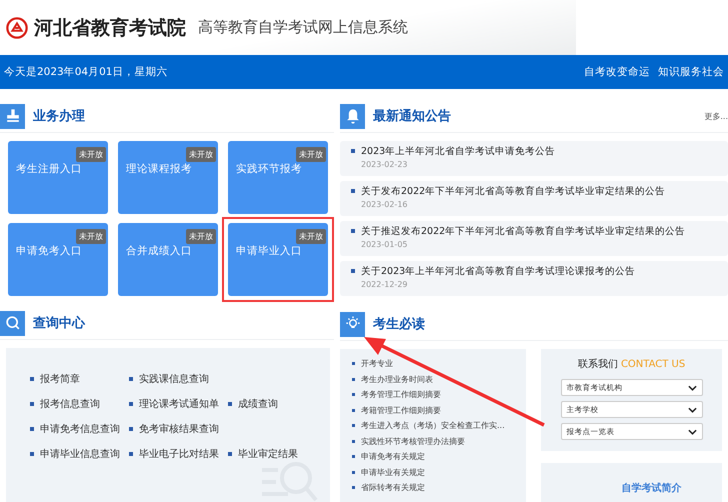 This screenshot has width=728, height=502. Describe the element at coordinates (439, 488) in the screenshot. I see `guide-link: 省际转考有关规定` at that location.